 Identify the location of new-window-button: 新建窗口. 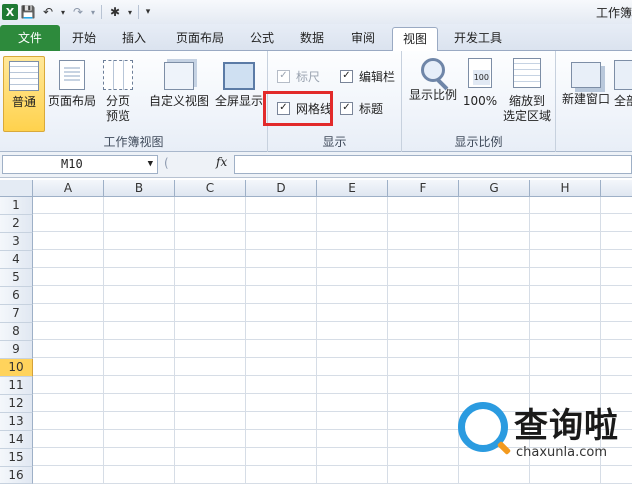
(586, 81).